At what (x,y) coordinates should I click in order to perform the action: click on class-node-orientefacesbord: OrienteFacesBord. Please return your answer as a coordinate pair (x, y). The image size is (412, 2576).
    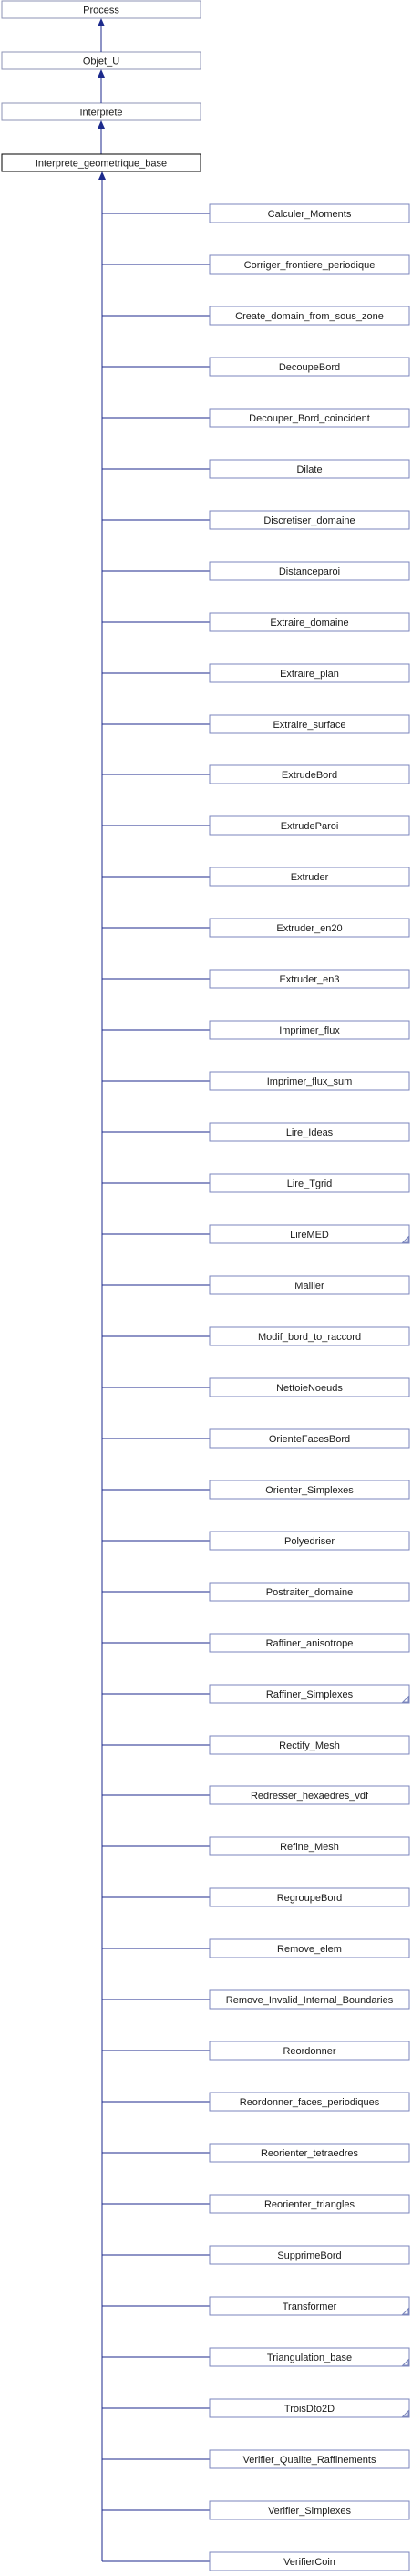
    Looking at the image, I should click on (309, 1439).